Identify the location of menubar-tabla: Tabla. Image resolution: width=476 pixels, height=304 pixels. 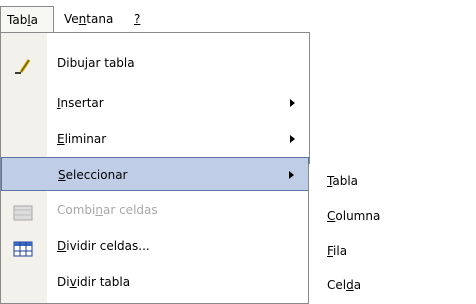
(27, 19).